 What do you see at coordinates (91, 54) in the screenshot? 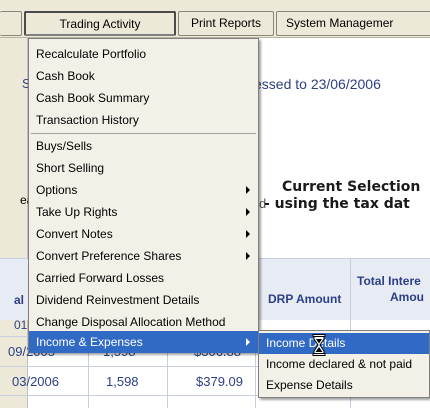
I see `menu-item-label: Recalculate Portfolio` at bounding box center [91, 54].